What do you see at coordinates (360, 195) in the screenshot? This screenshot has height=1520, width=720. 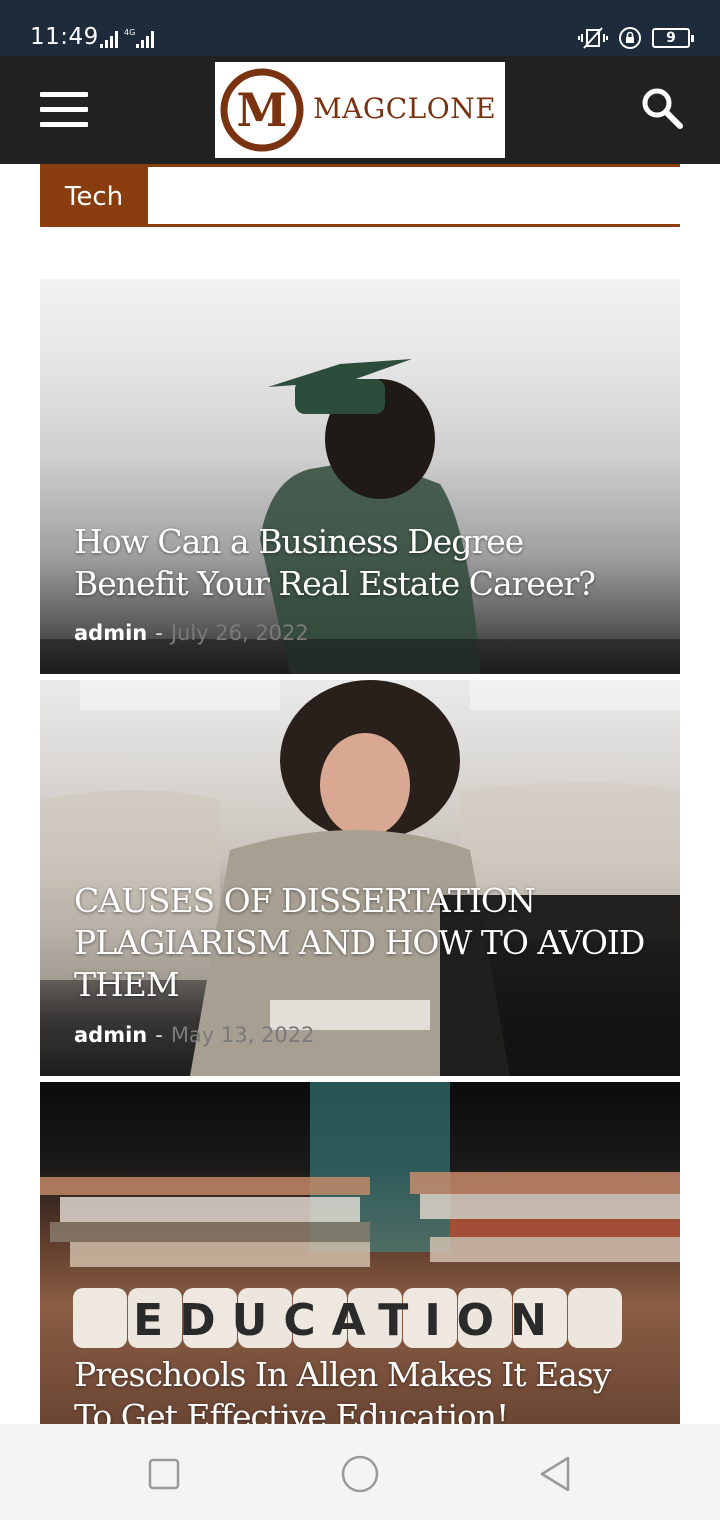 I see `category-bar: Tech` at bounding box center [360, 195].